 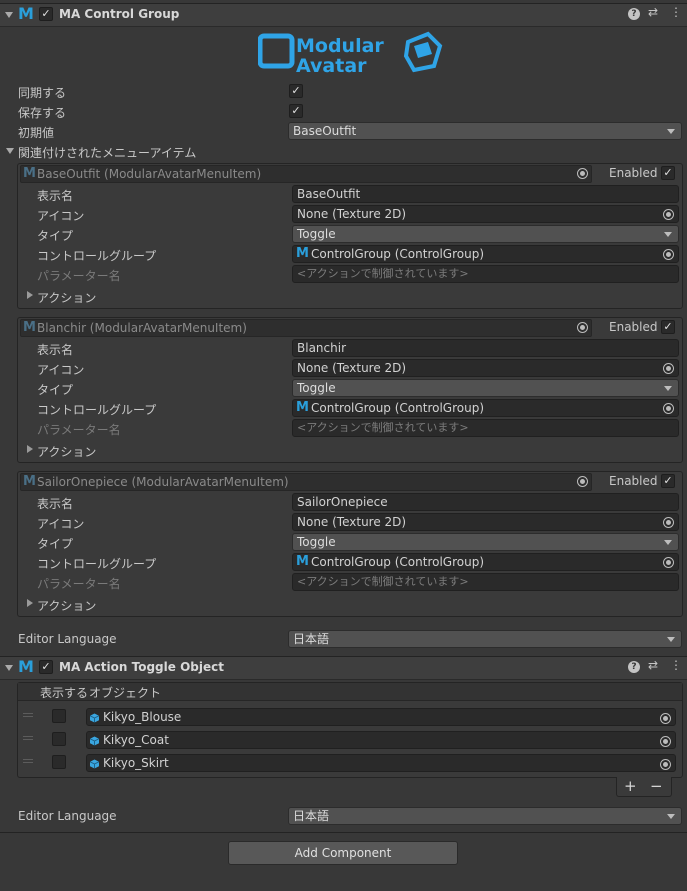 I want to click on menu-item-header-label: Blanchir (ModularAvatarMenuItem), so click(x=142, y=328).